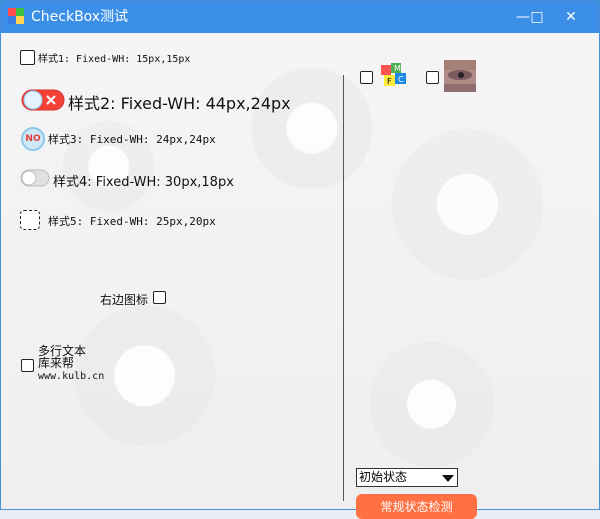  Describe the element at coordinates (114, 59) in the screenshot. I see `style1-label: 样式1: Fixed-WH: 15px,15px` at that location.